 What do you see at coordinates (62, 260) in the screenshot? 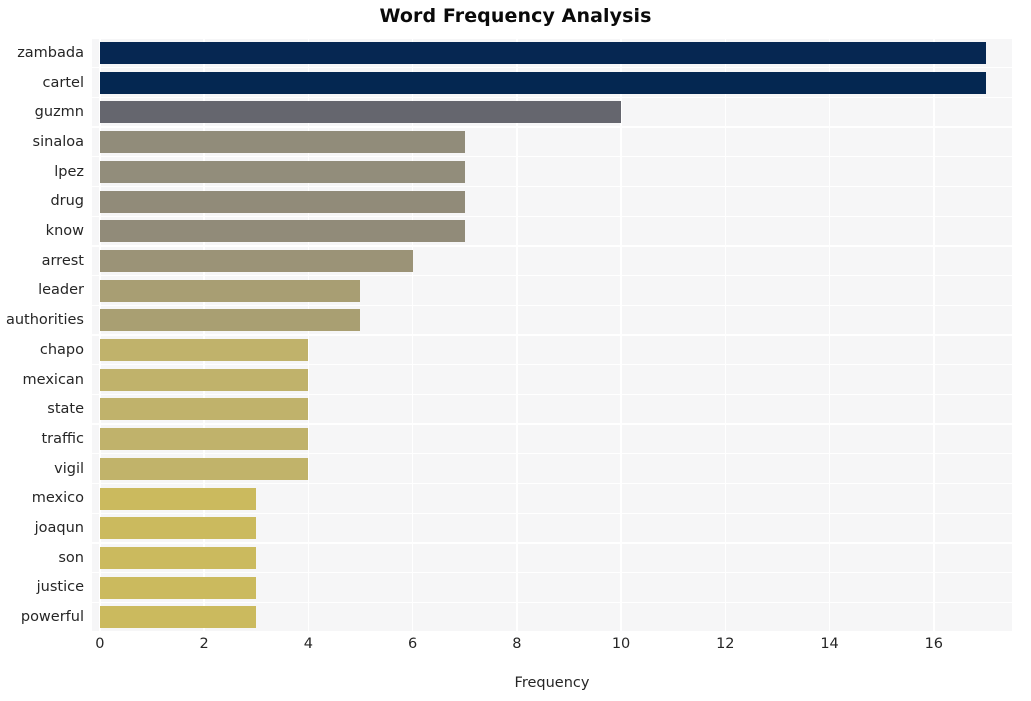
I see `y-tick-label: arrest` at bounding box center [62, 260].